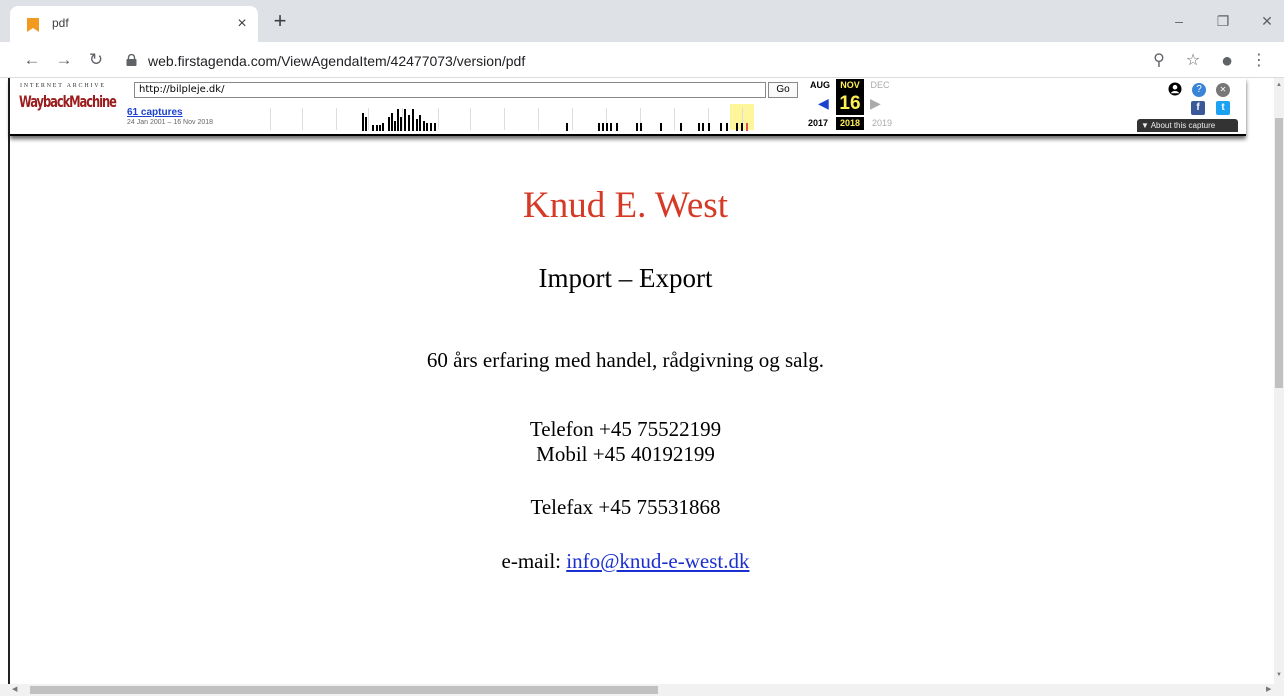 This screenshot has height=696, width=1284. What do you see at coordinates (657, 561) in the screenshot?
I see `email-link: info@knud-e-west.dk` at bounding box center [657, 561].